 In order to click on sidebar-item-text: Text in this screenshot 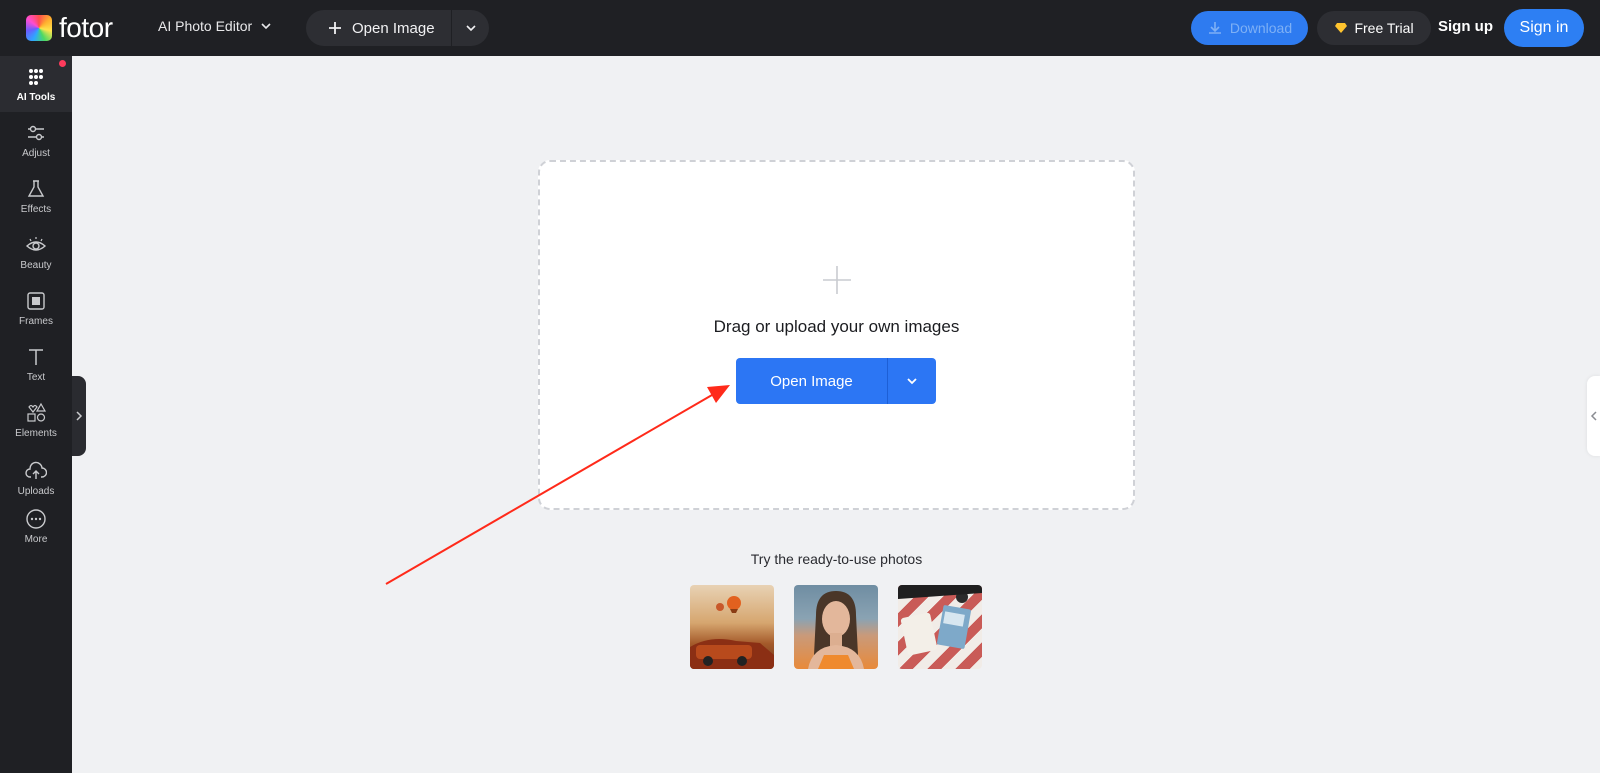, I will do `click(36, 364)`.